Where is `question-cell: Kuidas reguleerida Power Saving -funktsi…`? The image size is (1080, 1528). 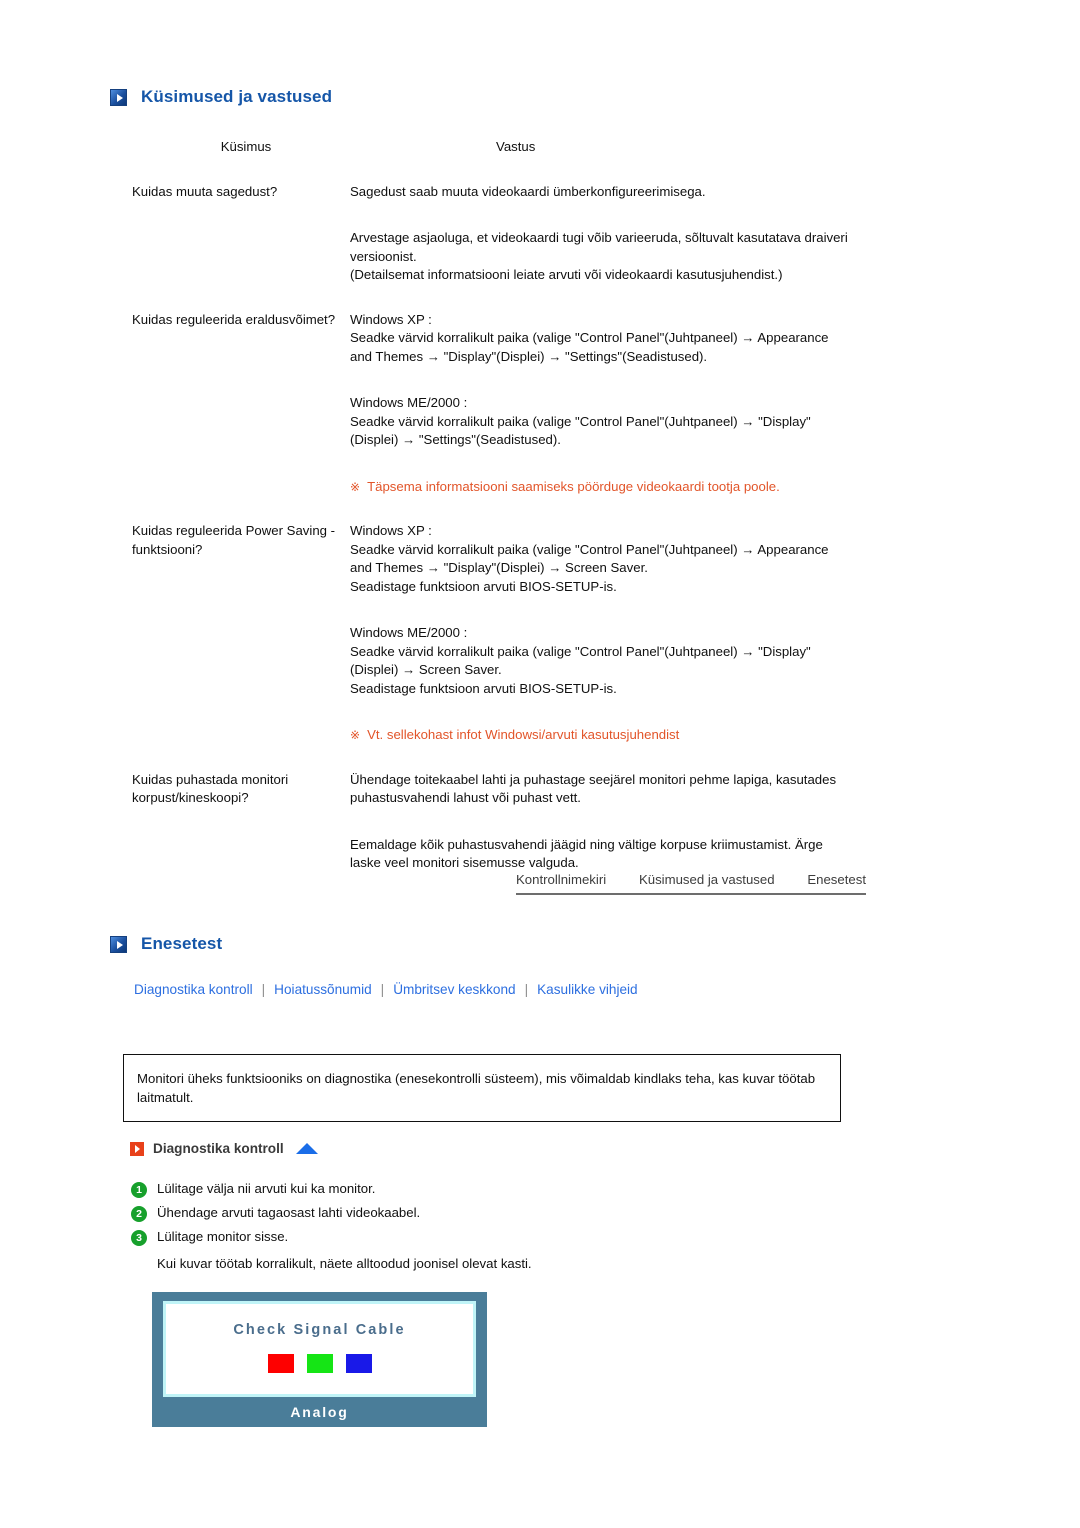
question-cell: Kuidas reguleerida Power Saving -funktsi… is located at coordinates (234, 540).